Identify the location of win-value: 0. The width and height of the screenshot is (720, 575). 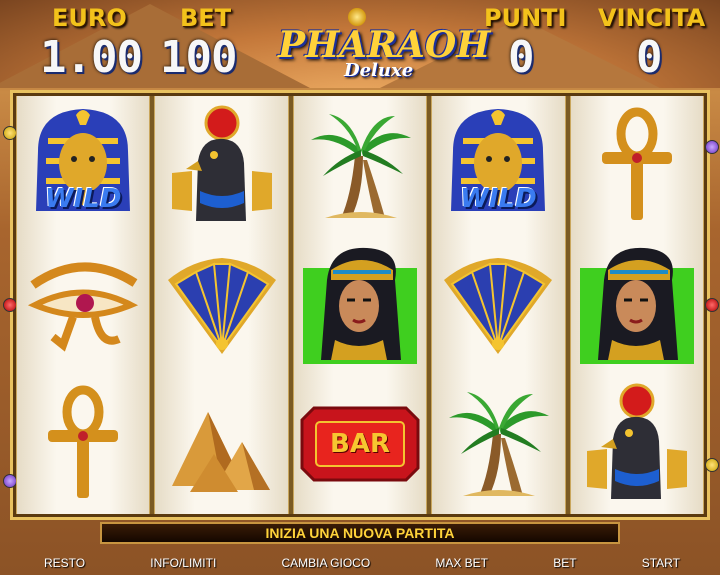
(649, 57).